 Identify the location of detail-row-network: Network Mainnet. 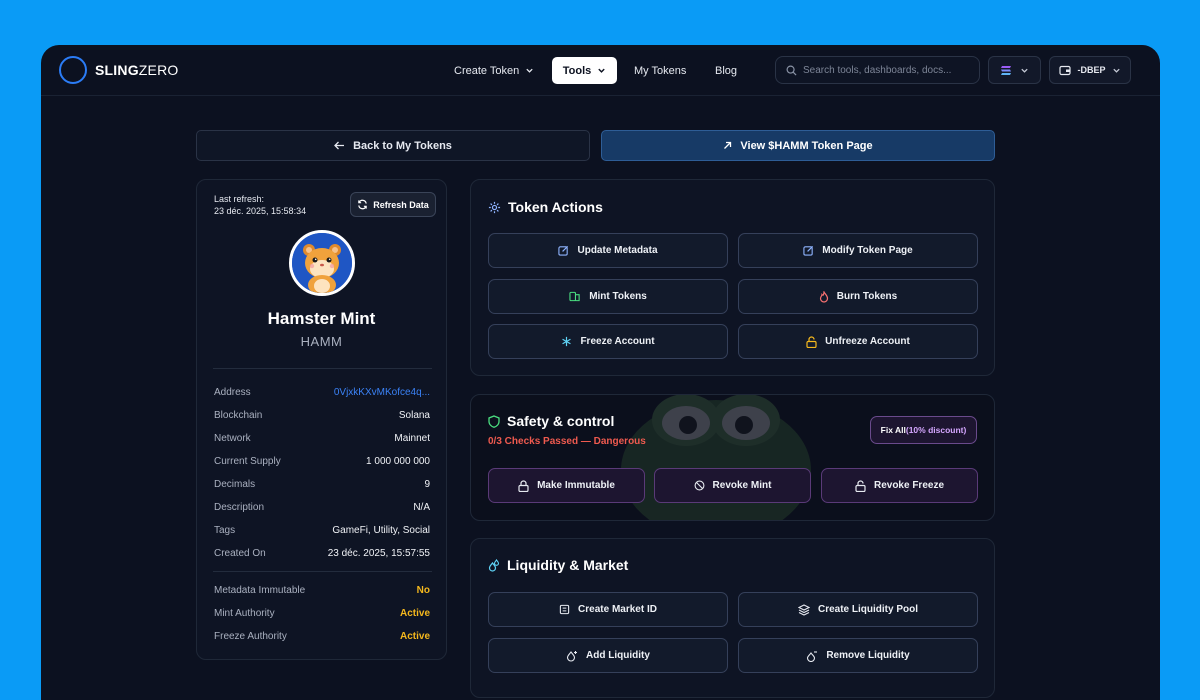
(322, 438).